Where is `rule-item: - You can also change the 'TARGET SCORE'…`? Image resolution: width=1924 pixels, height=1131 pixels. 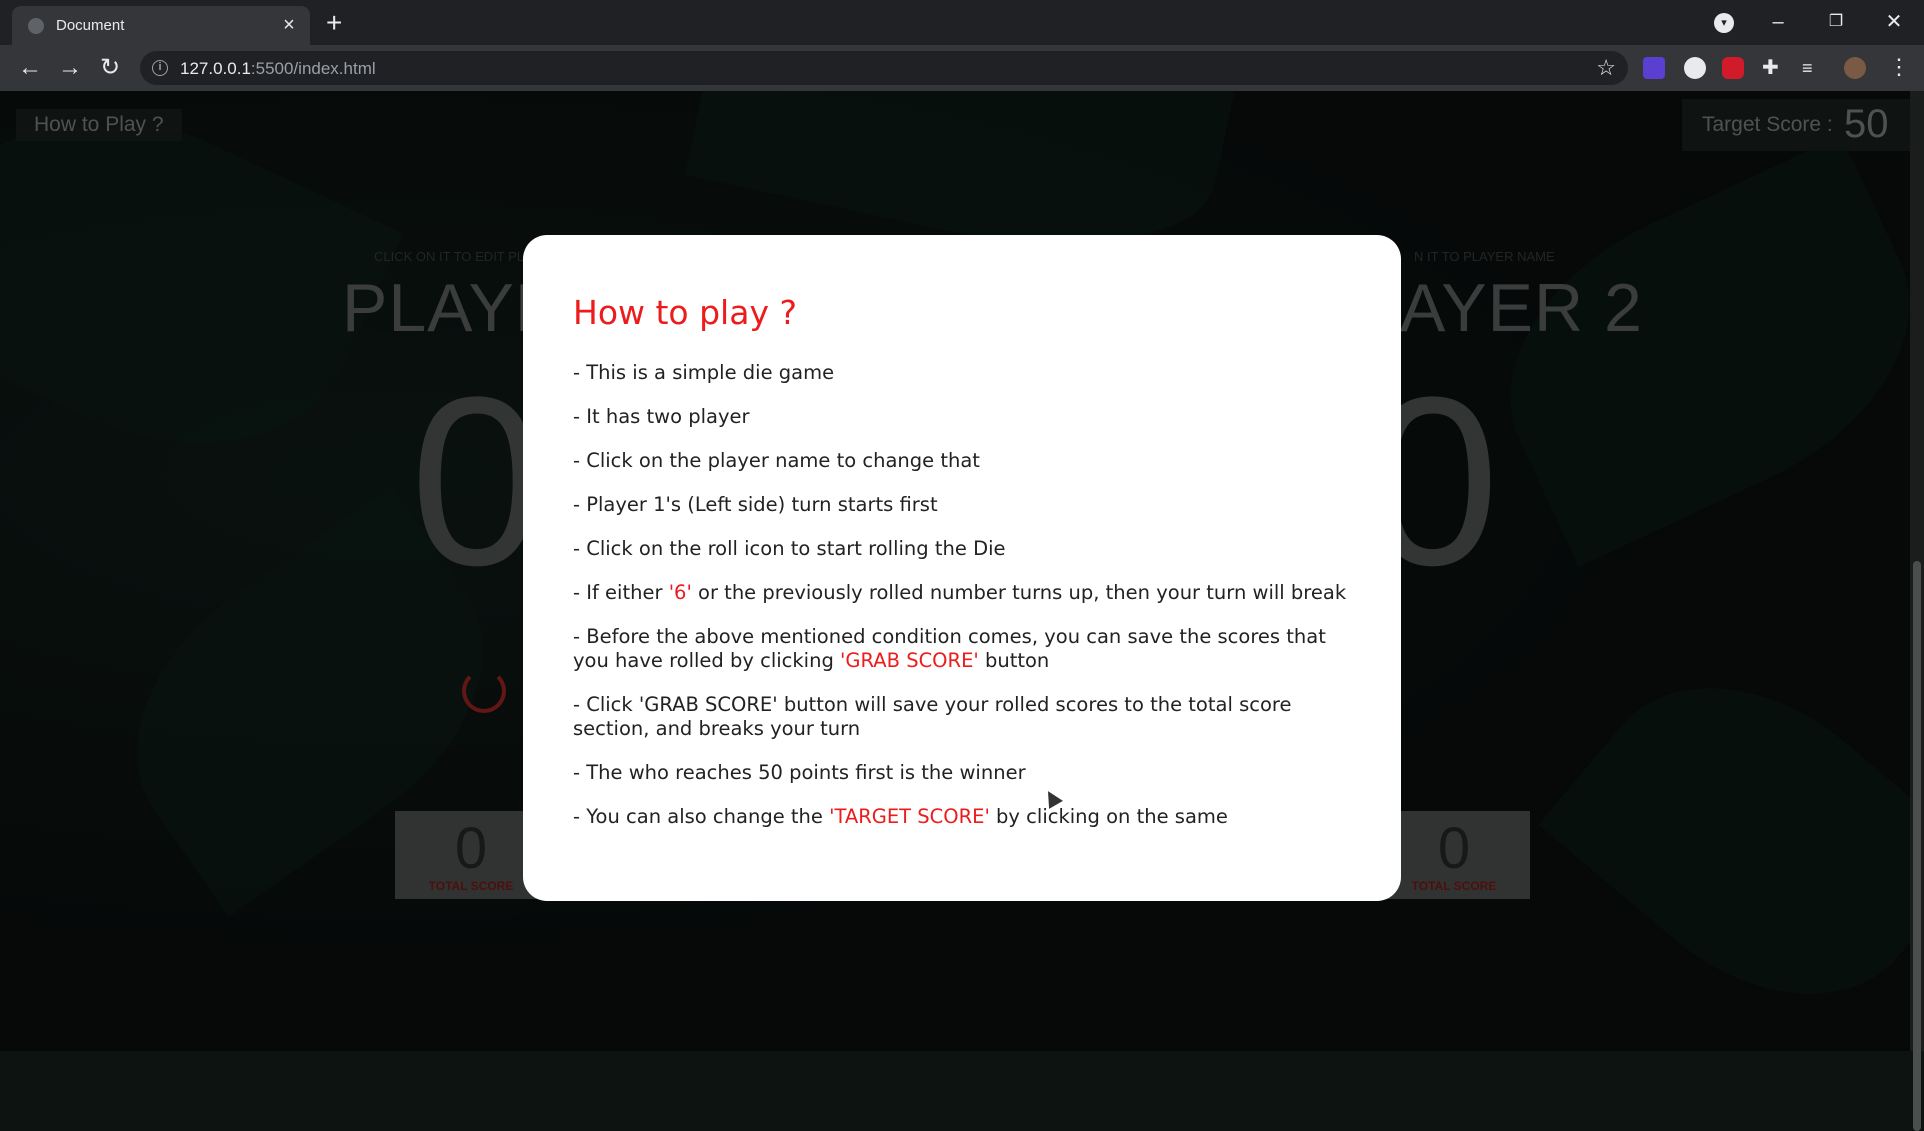
rule-item: - You can also change the 'TARGET SCORE'… is located at coordinates (968, 817).